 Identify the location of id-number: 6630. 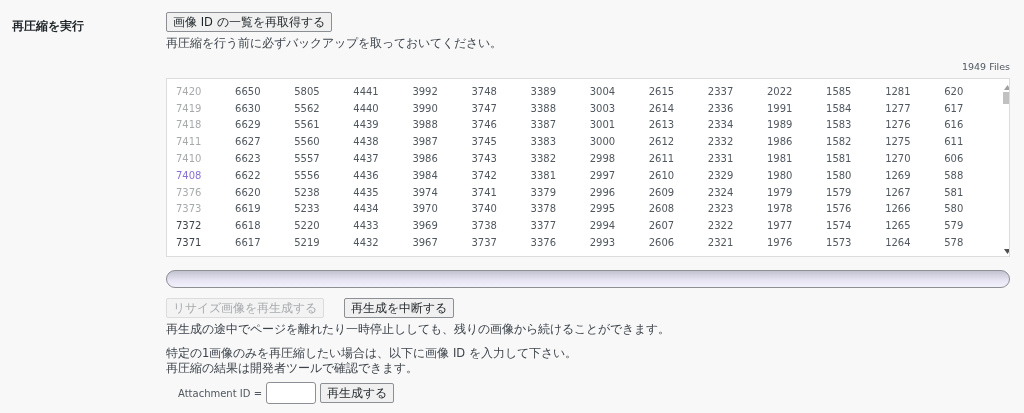
(248, 108).